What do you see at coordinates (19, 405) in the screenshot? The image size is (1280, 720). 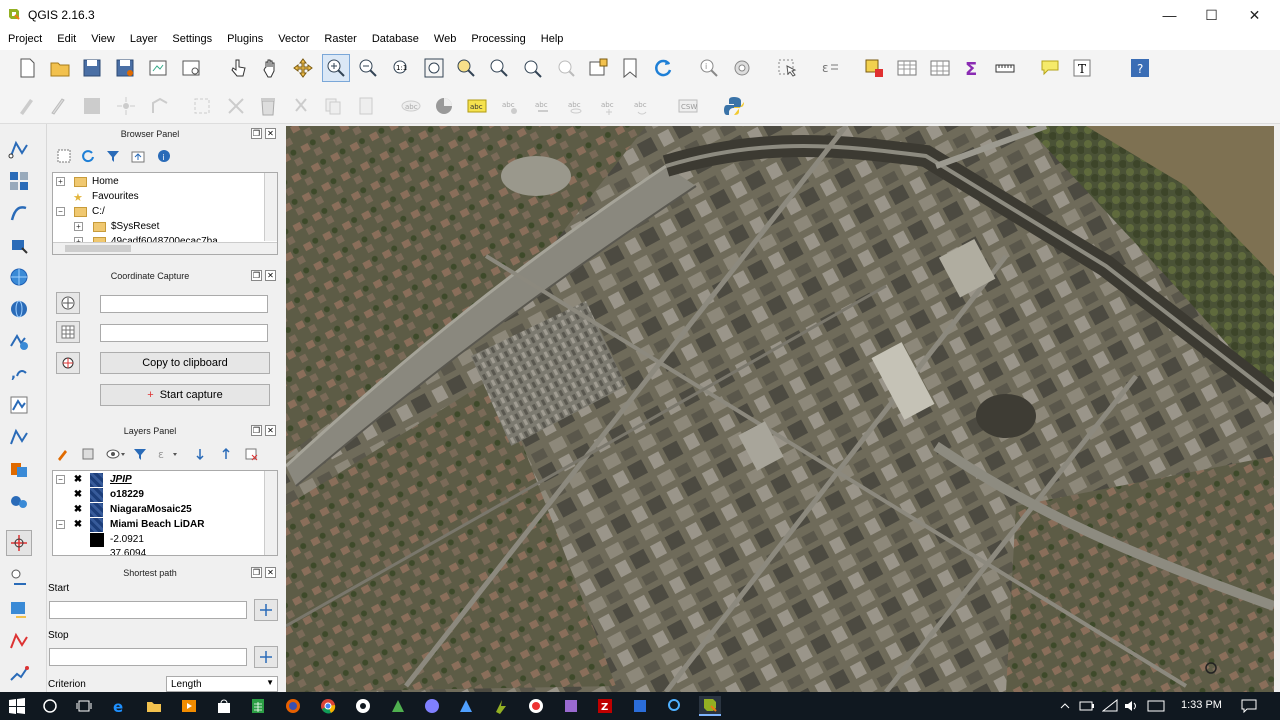 I see `new-shapefile-icon` at bounding box center [19, 405].